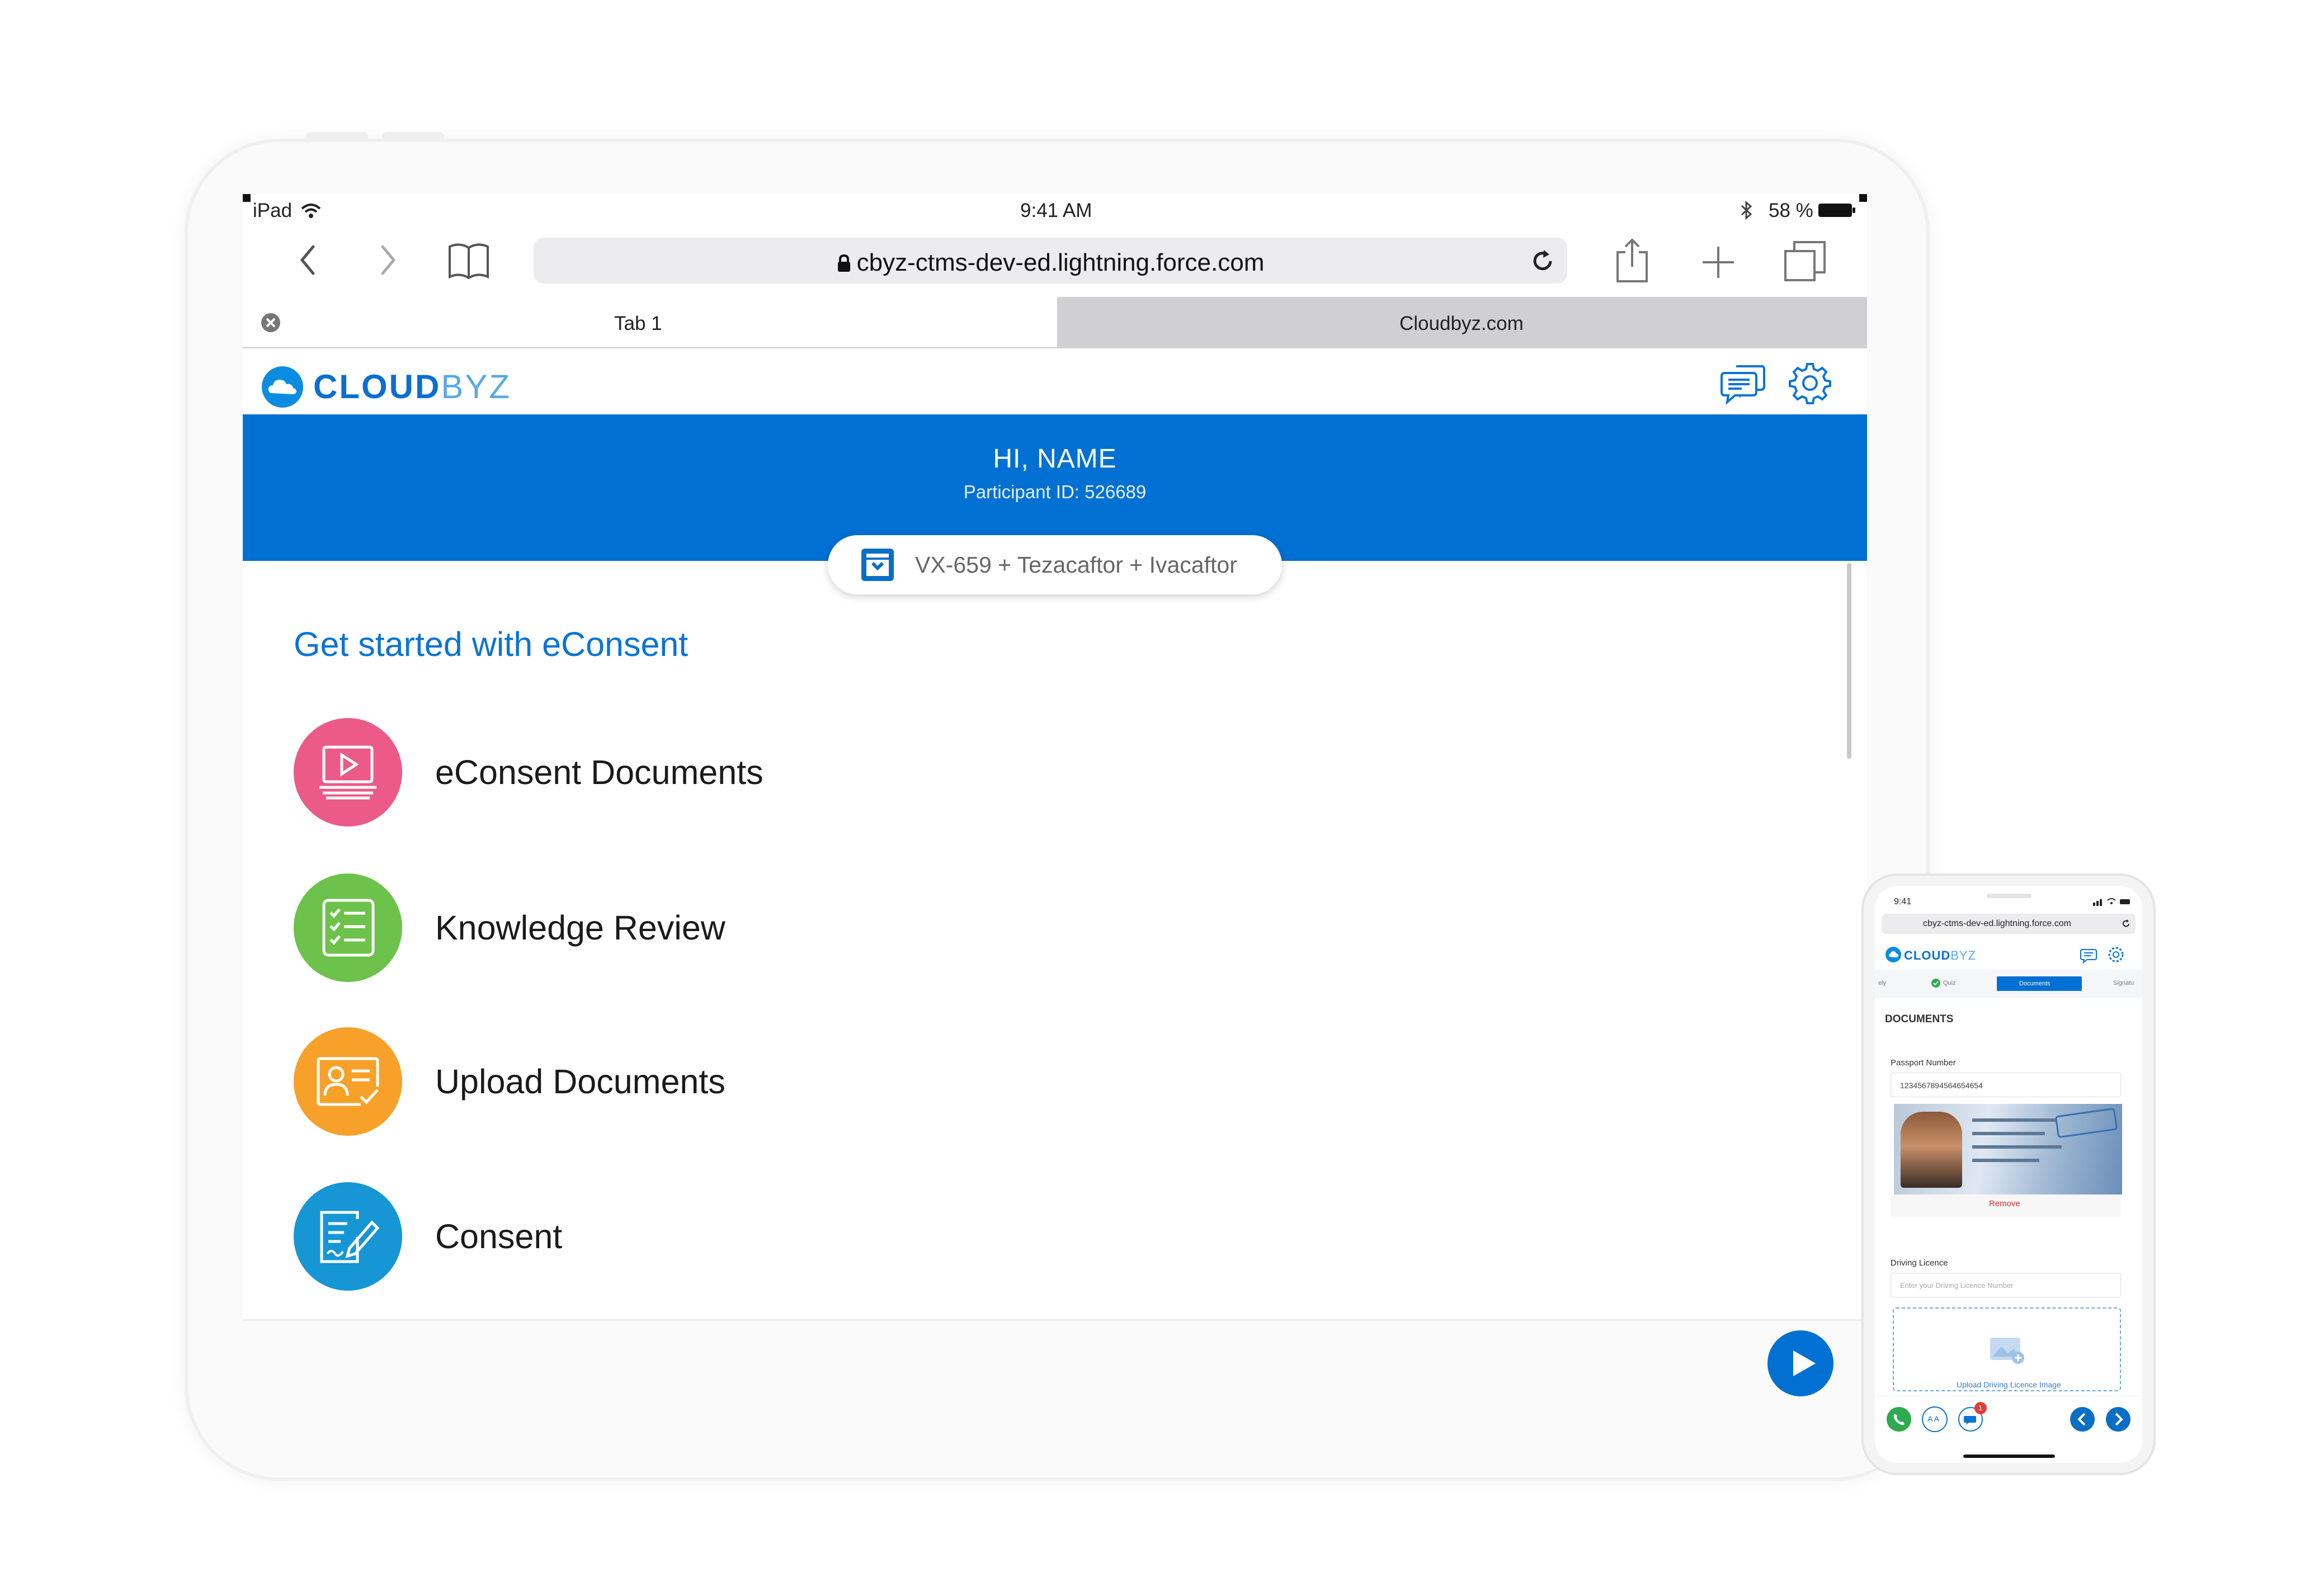 The width and height of the screenshot is (2305, 1596). I want to click on bookmarks-icon, so click(468, 260).